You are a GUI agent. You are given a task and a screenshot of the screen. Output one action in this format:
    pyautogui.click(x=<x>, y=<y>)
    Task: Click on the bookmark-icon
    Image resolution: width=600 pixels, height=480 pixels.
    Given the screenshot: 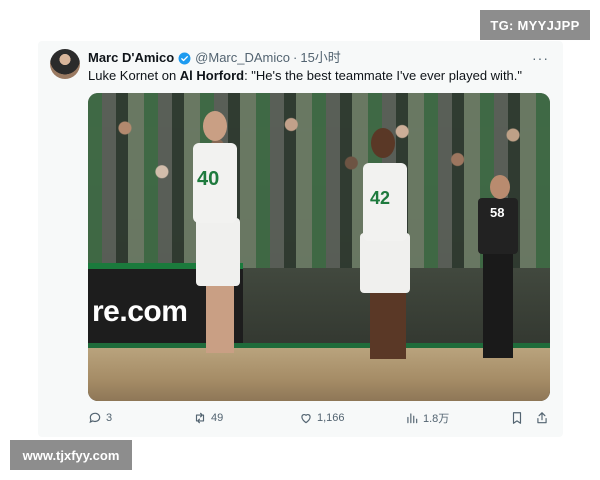 What is the action you would take?
    pyautogui.click(x=517, y=418)
    